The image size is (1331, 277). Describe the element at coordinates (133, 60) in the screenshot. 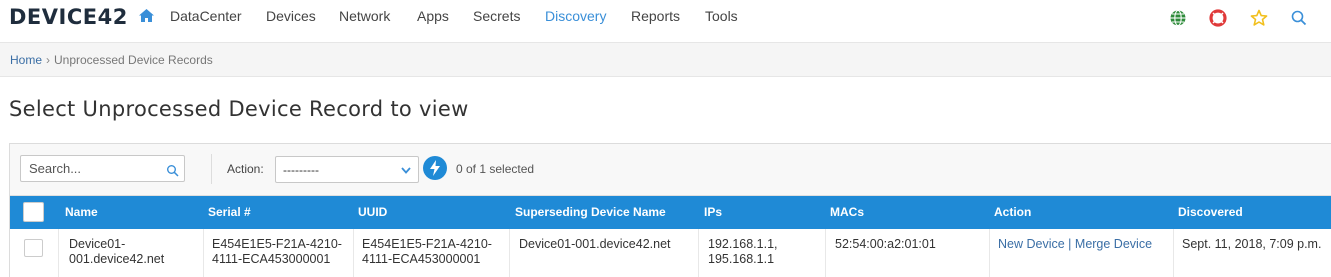

I see `breadcrumb-current: Unprocessed Device Records` at that location.